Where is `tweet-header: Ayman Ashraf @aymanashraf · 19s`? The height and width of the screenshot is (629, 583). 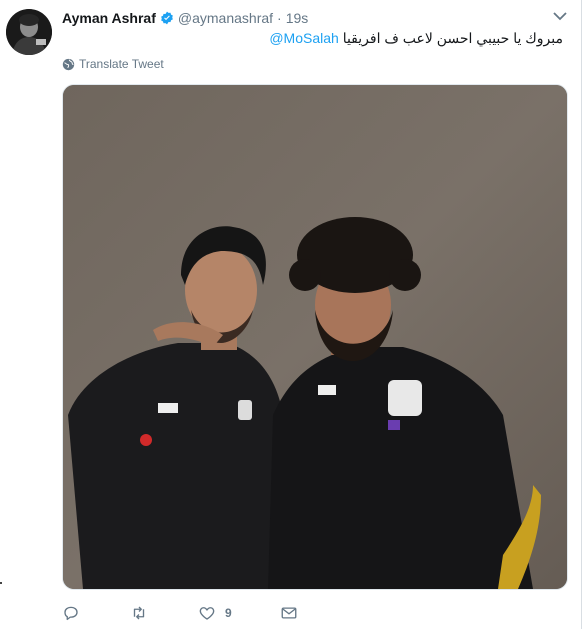
tweet-header: Ayman Ashraf @aymanashraf · 19s is located at coordinates (185, 18).